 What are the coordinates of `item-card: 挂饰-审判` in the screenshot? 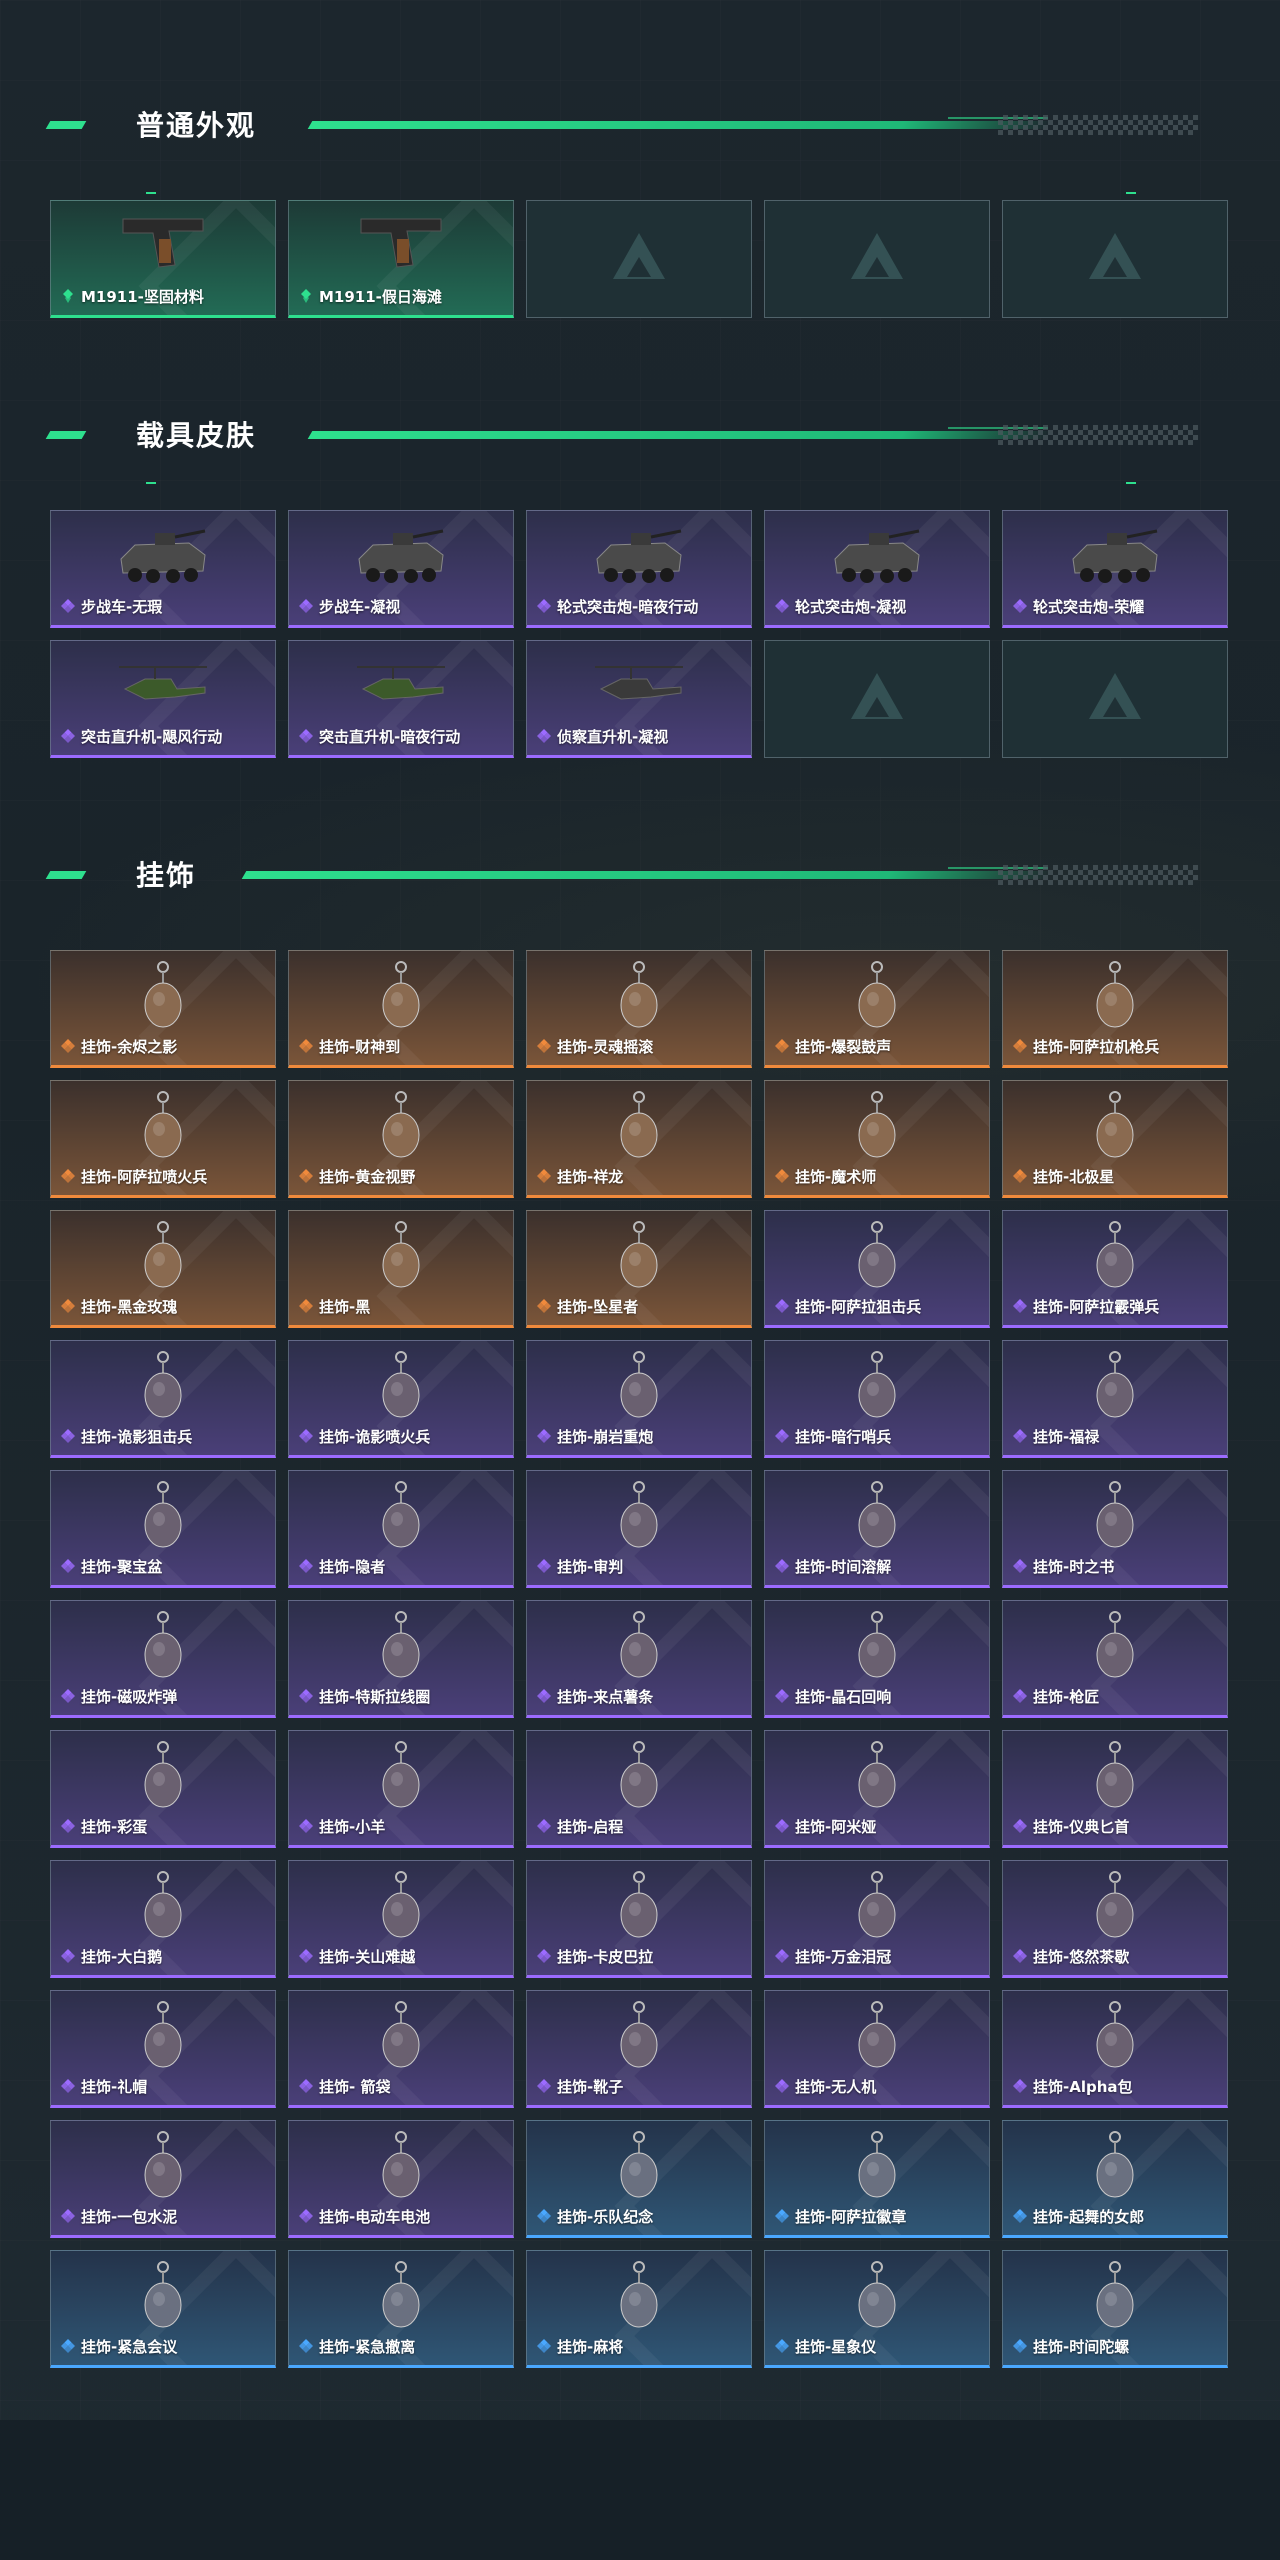 It's located at (639, 1529).